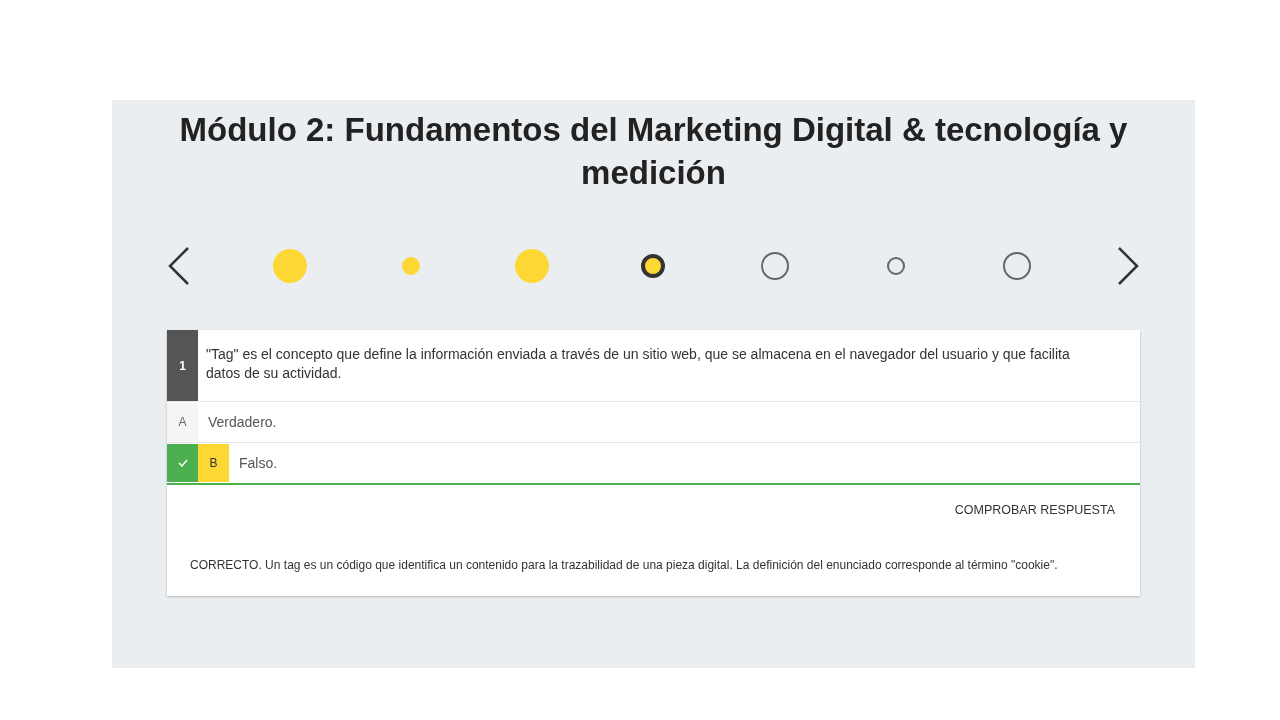  I want to click on check-answer-button: COMPROBAR RESPUESTA, so click(1034, 510).